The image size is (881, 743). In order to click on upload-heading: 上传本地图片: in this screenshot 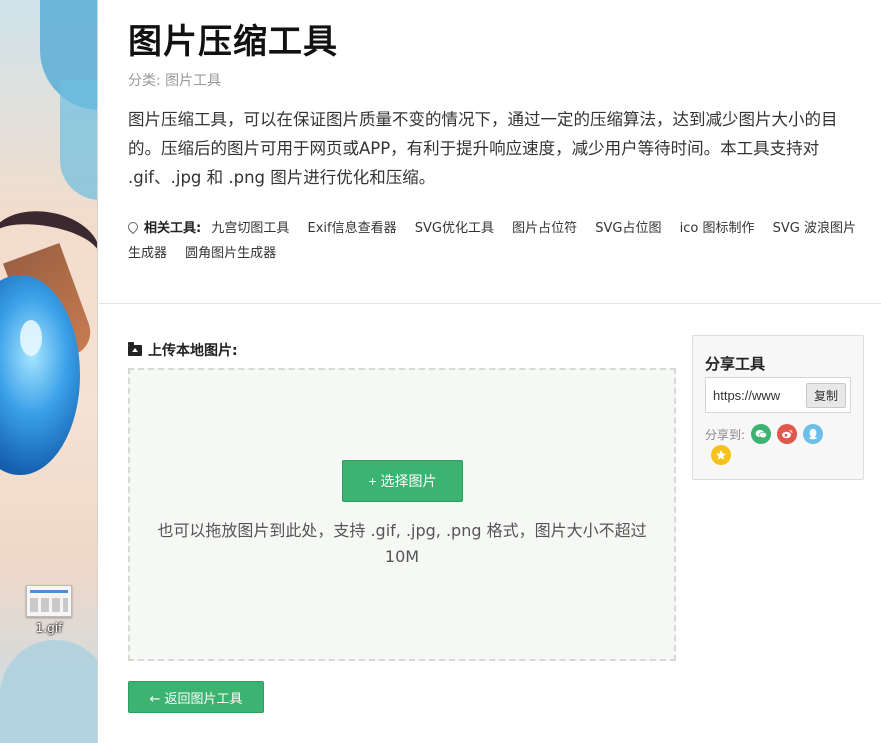, I will do `click(183, 350)`.